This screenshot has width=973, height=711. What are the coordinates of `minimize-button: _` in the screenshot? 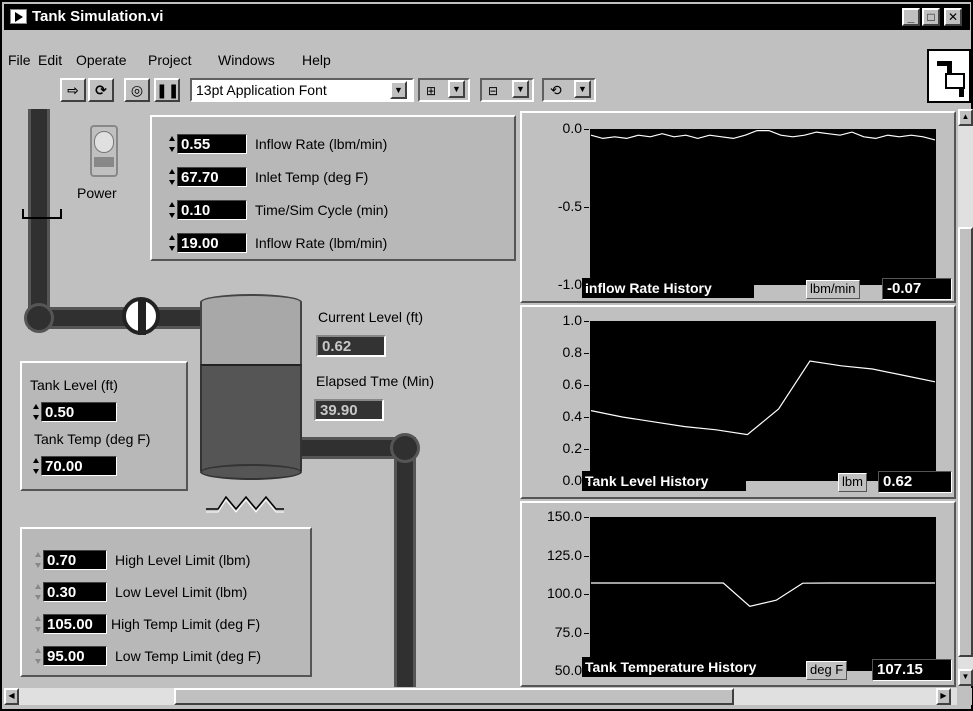 It's located at (911, 17).